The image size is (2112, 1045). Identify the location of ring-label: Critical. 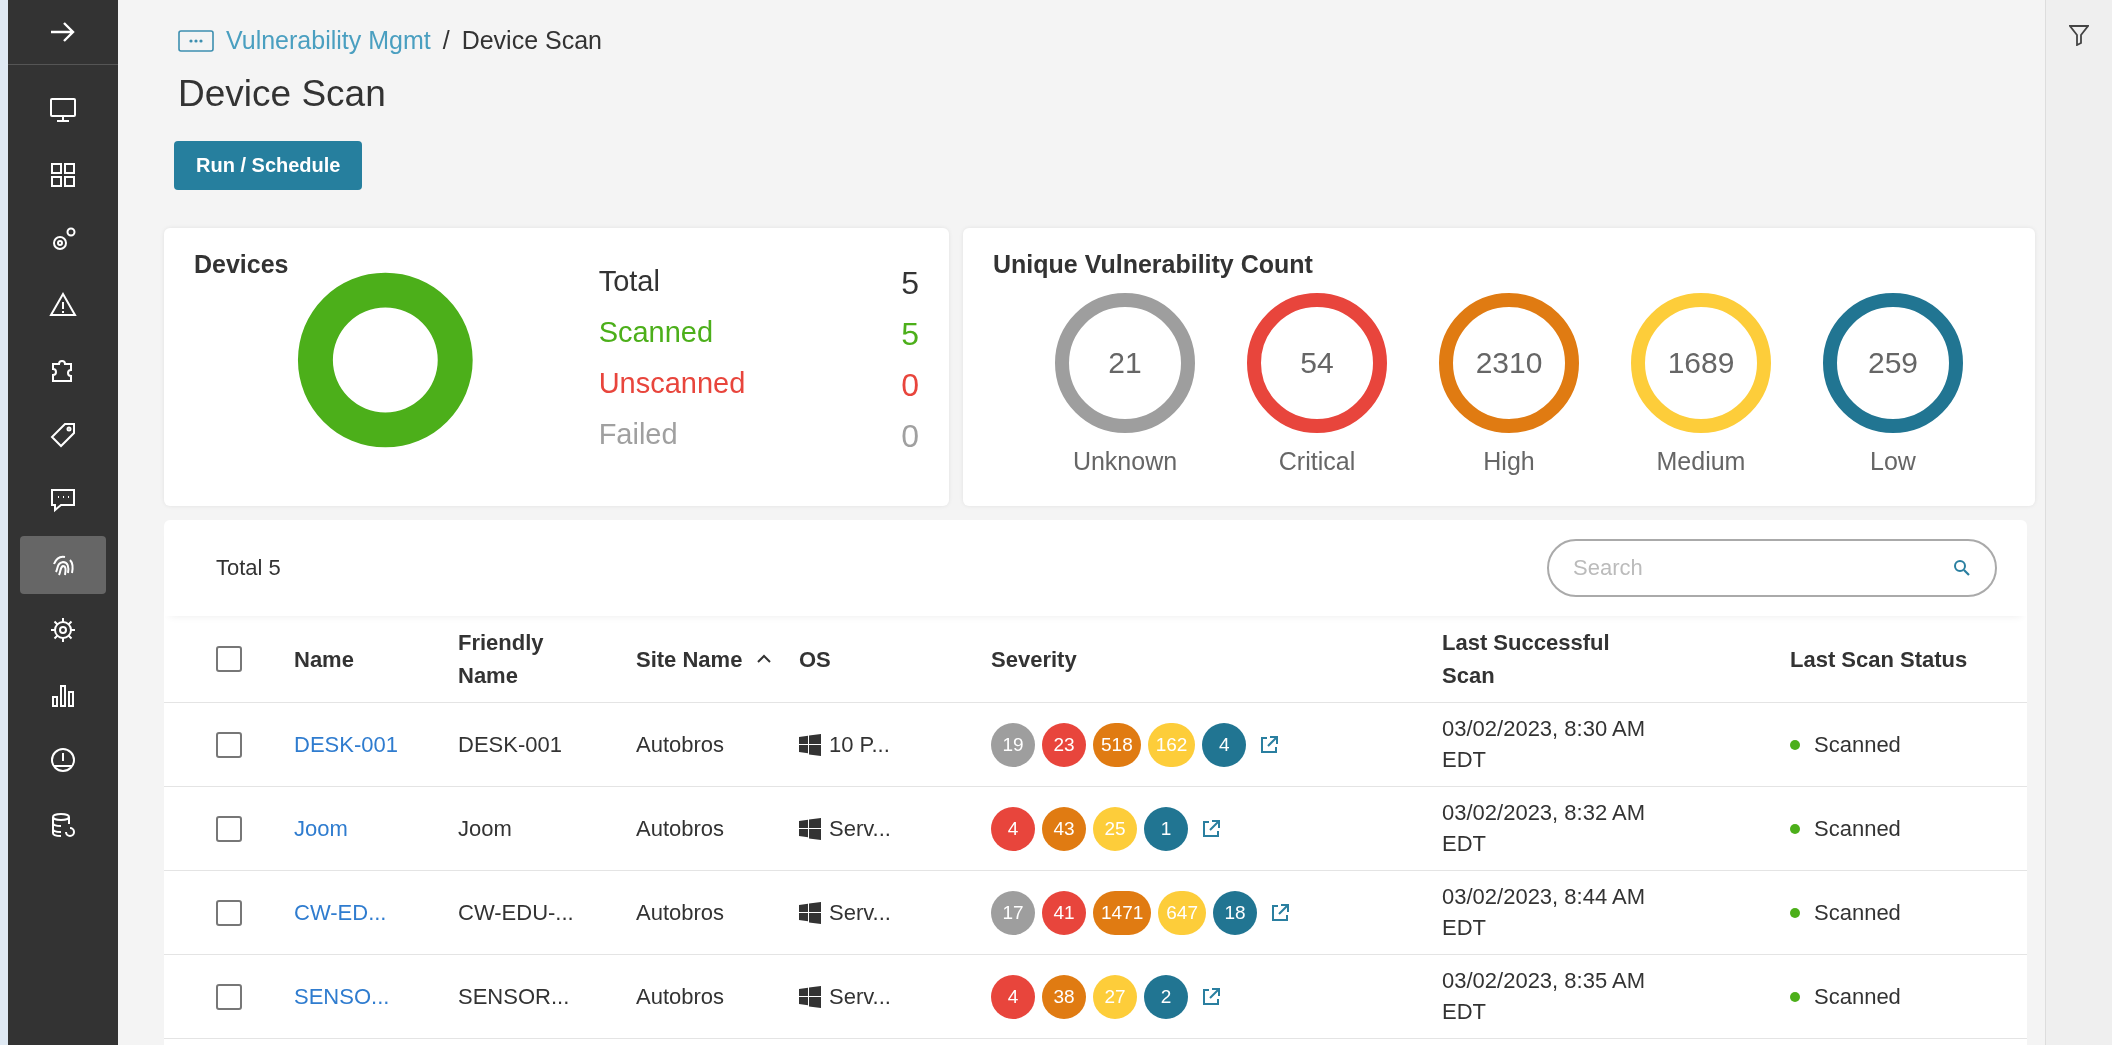
(1317, 461).